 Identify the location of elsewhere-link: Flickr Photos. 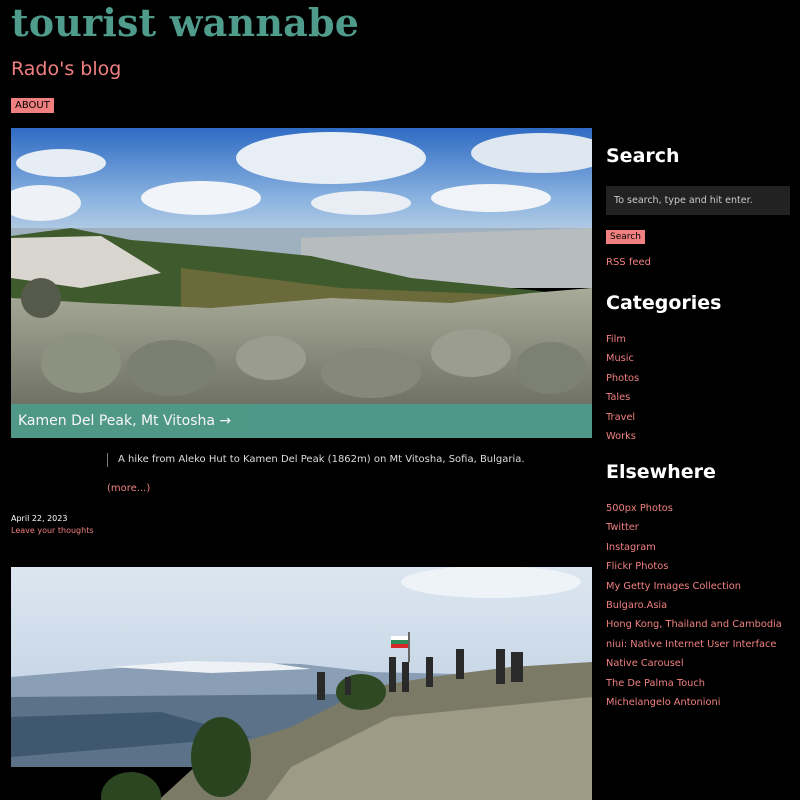
(694, 570).